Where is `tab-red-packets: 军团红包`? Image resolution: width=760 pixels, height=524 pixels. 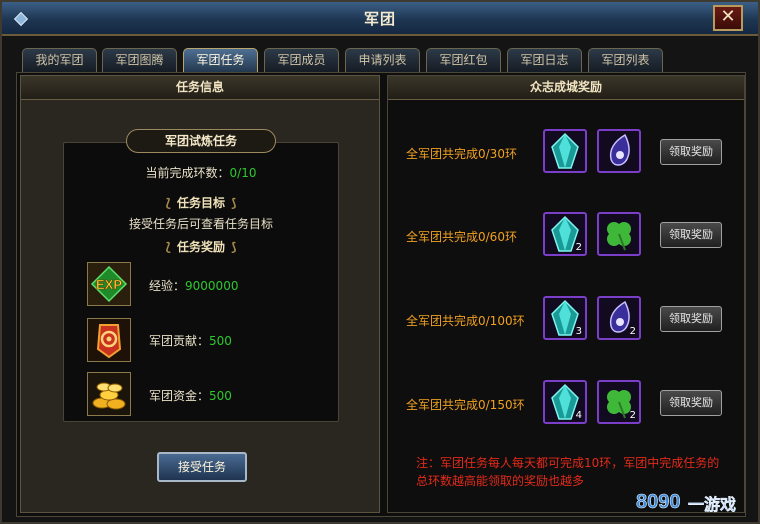 tab-red-packets: 军团红包 is located at coordinates (463, 60).